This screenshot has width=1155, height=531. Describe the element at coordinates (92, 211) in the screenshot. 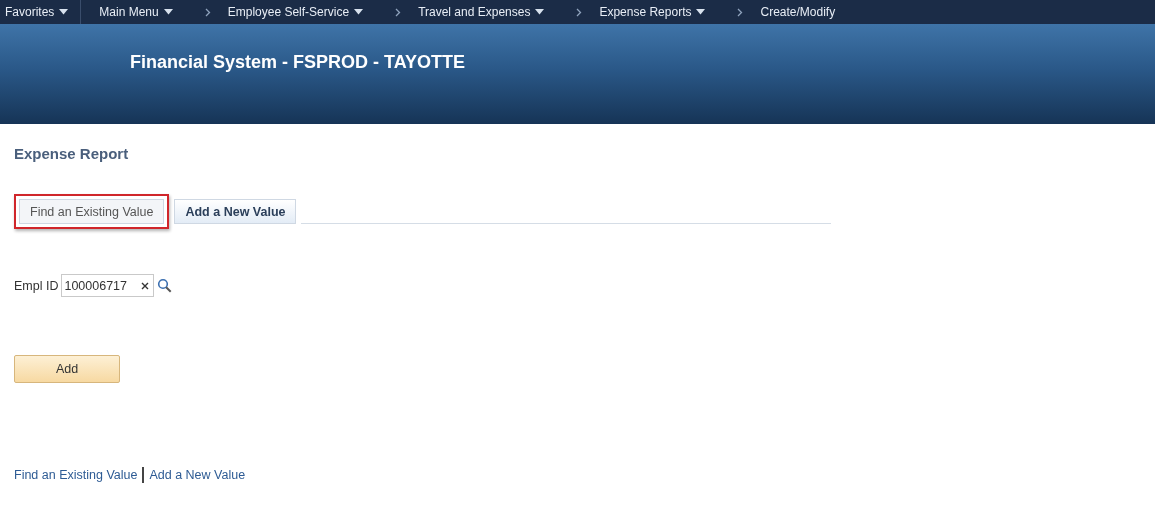

I see `tab: Find an Existing Value` at that location.